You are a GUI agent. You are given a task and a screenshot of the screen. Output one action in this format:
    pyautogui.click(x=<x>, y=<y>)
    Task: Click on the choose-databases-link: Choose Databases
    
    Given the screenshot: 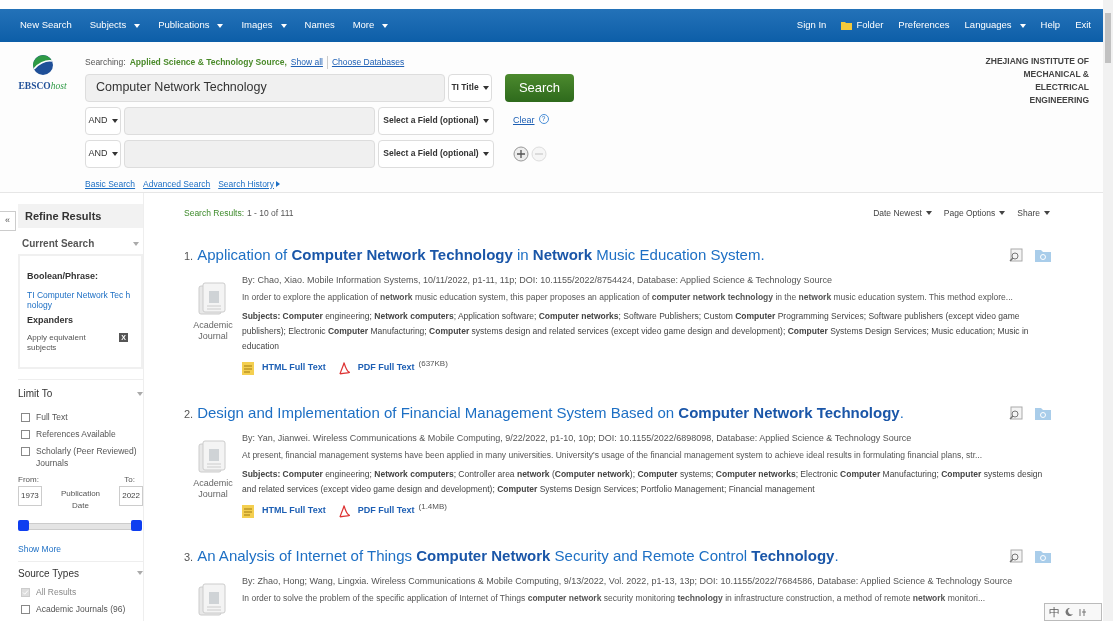 What is the action you would take?
    pyautogui.click(x=368, y=62)
    